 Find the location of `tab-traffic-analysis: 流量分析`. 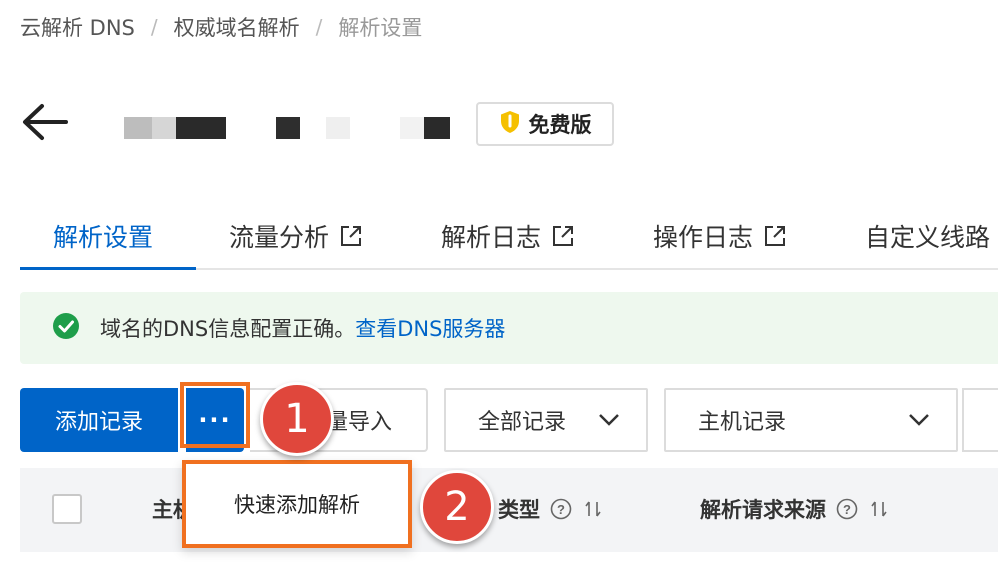

tab-traffic-analysis: 流量分析 is located at coordinates (296, 236).